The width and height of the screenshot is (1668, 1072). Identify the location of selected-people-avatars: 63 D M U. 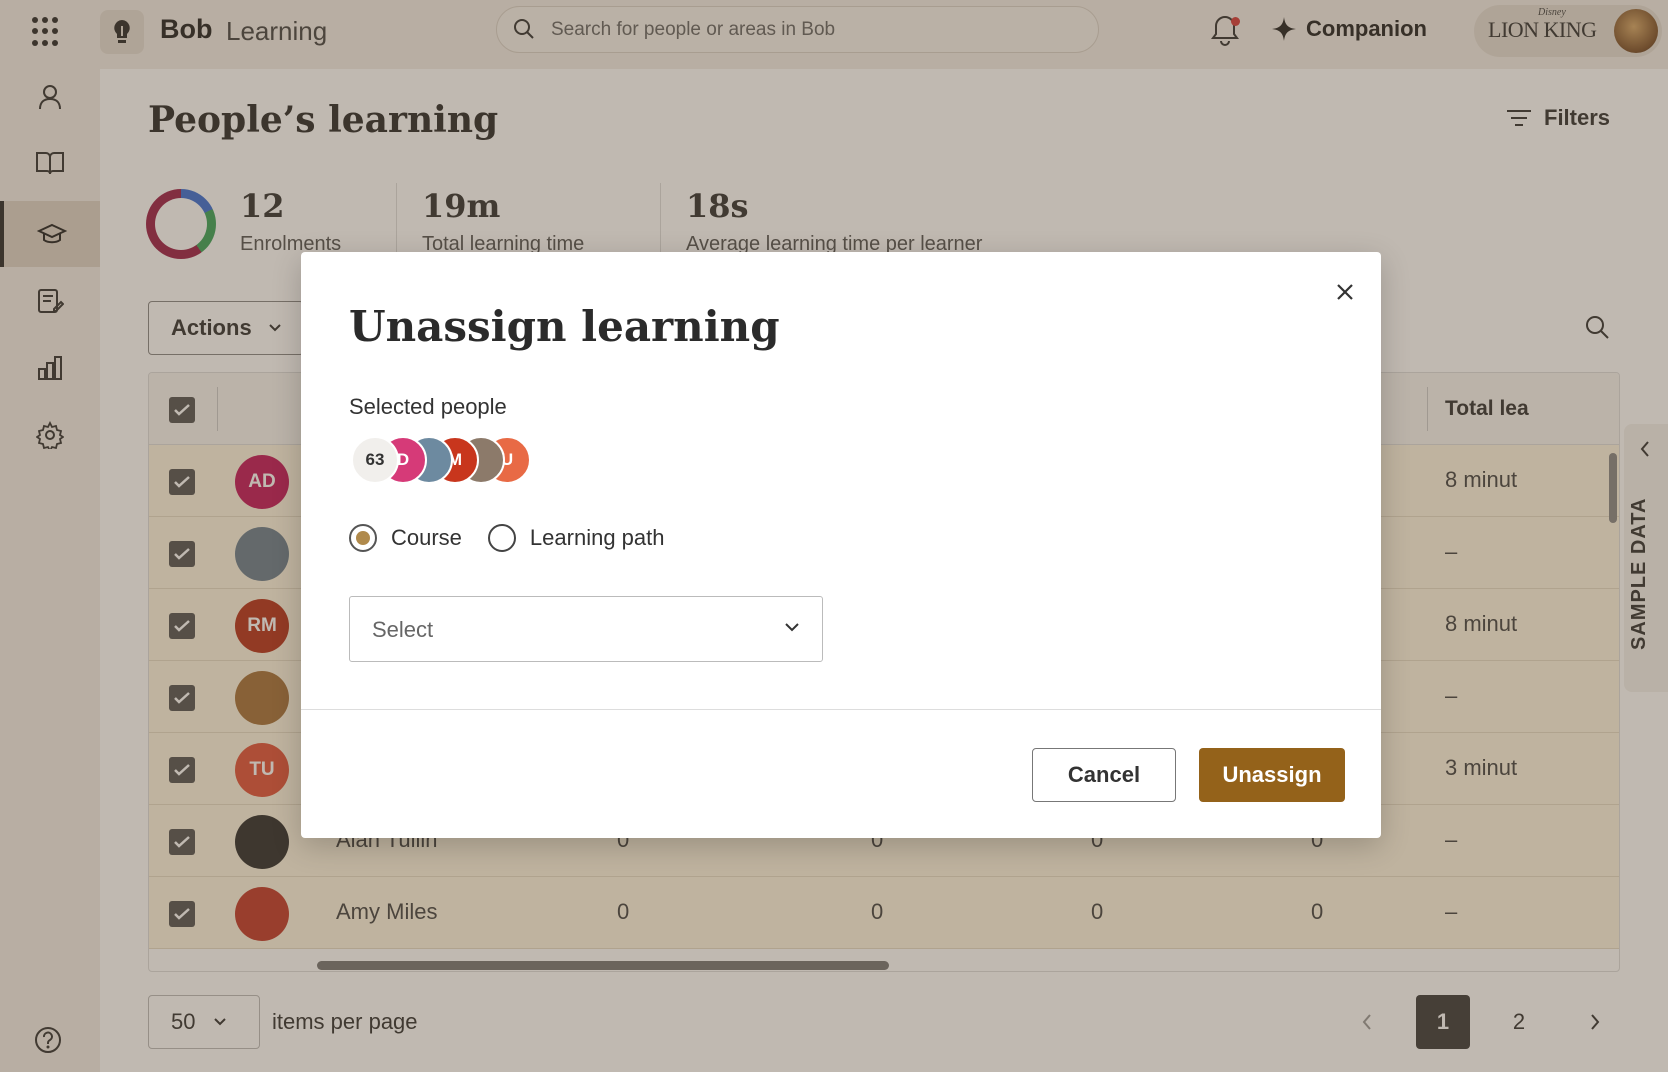
(481, 460).